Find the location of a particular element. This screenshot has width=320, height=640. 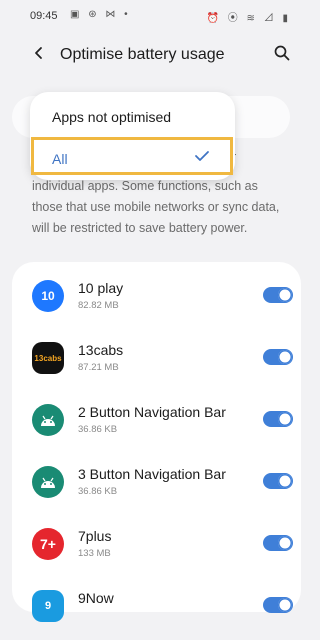

status-bar: 09:45 ▣ ⊛ ⋈ • ⏰ ⦿ ≋ ⊿ ▮ is located at coordinates (156, 14).